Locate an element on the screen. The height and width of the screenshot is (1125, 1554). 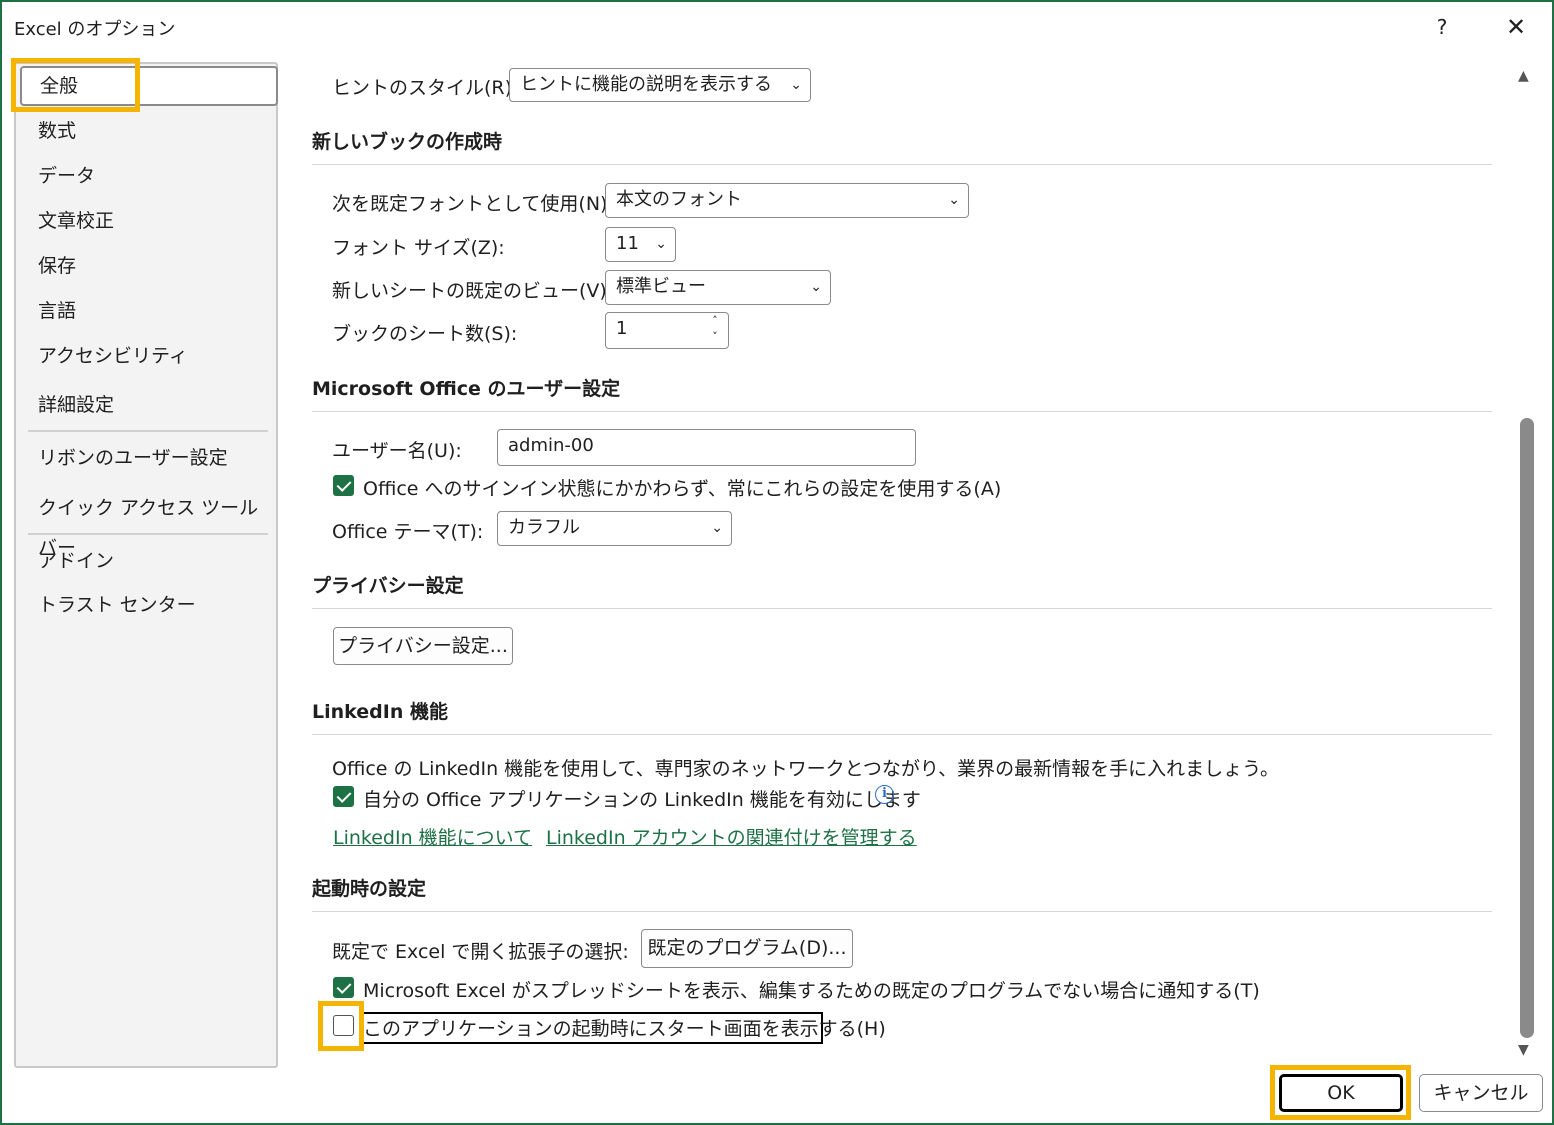
font-size-value: 11 is located at coordinates (627, 243).